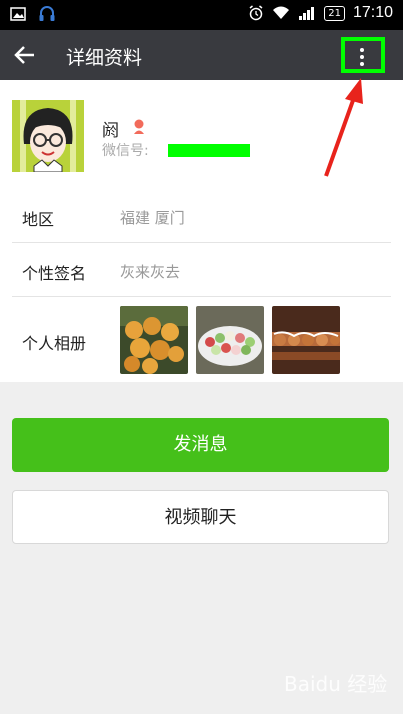 The width and height of the screenshot is (403, 714). What do you see at coordinates (201, 270) in the screenshot?
I see `info-row-signature: 个性签名 灰来灰去` at bounding box center [201, 270].